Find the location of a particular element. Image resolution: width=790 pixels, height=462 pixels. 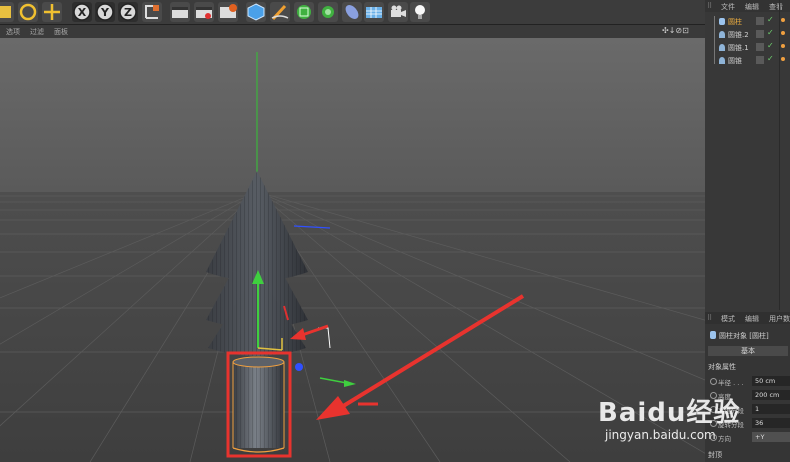

section-caps: 封顶 is located at coordinates (715, 455).